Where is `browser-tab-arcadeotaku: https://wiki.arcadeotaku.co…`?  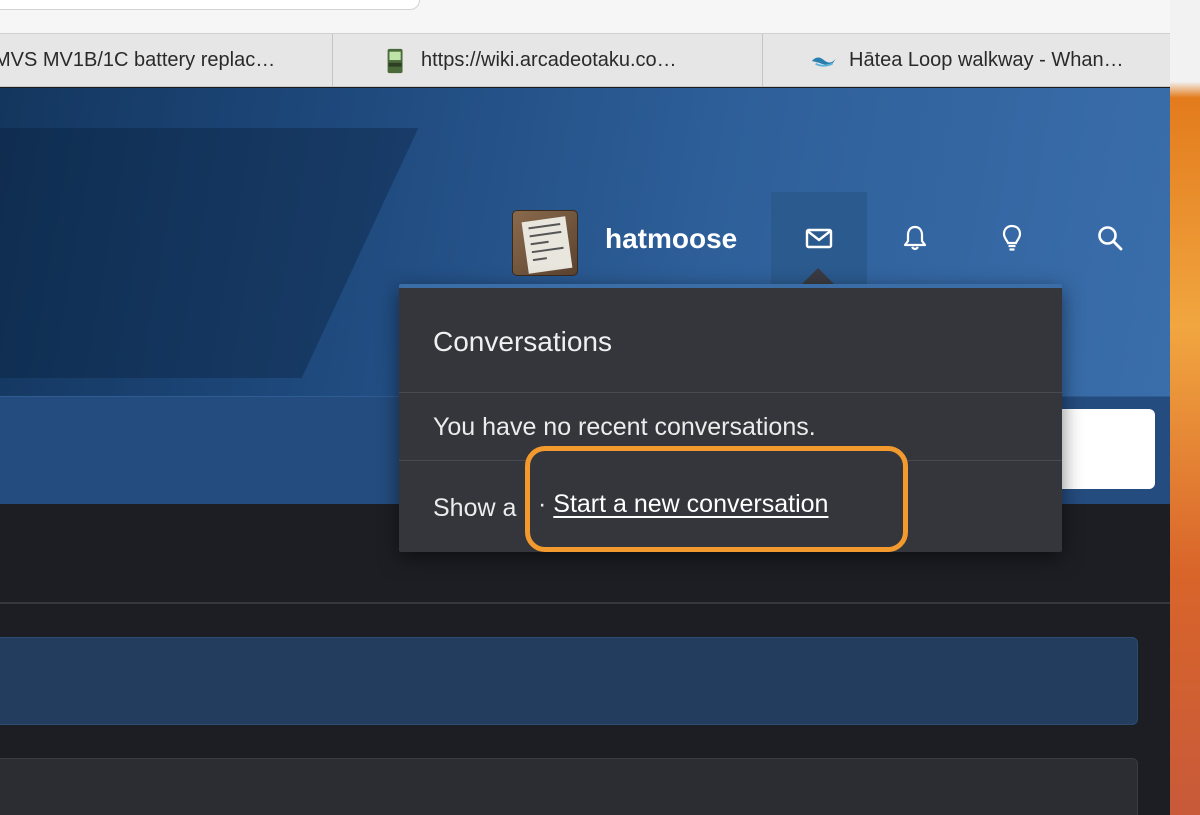
browser-tab-arcadeotaku: https://wiki.arcadeotaku.co… is located at coordinates (548, 60).